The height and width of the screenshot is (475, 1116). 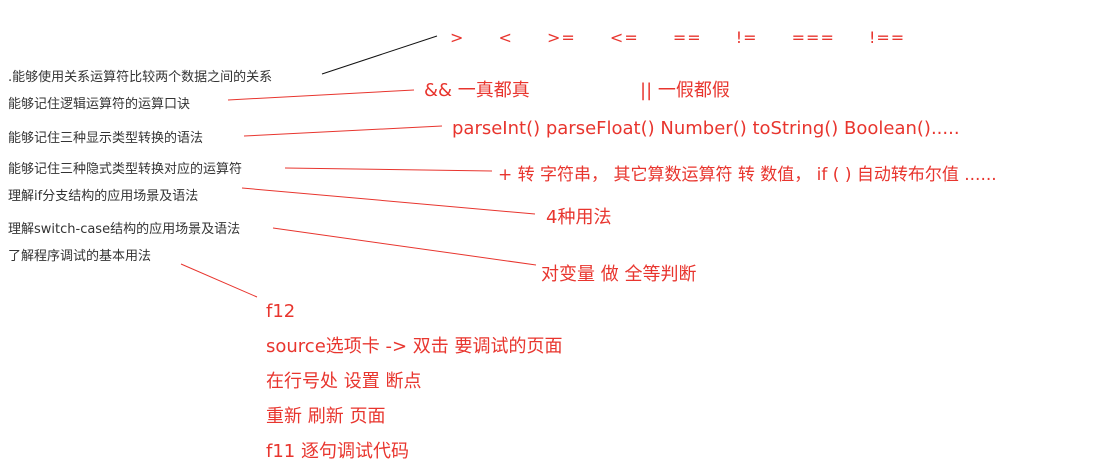 What do you see at coordinates (388, 169) in the screenshot?
I see `connector-implicit` at bounding box center [388, 169].